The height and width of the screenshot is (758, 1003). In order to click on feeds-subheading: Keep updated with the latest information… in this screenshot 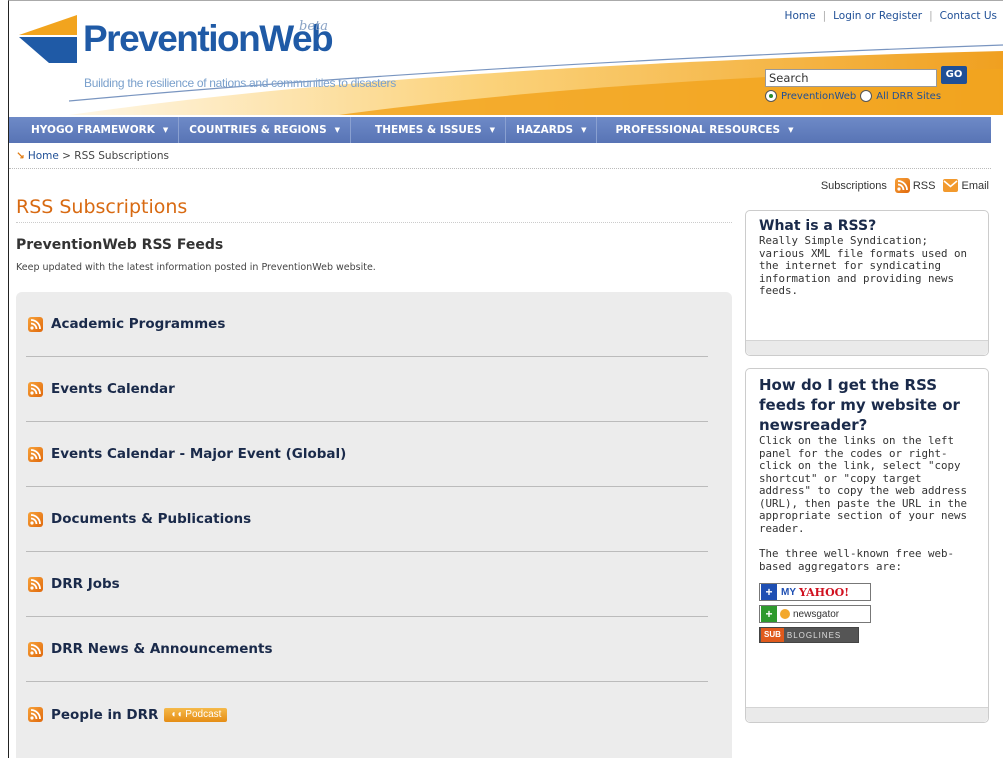, I will do `click(196, 267)`.